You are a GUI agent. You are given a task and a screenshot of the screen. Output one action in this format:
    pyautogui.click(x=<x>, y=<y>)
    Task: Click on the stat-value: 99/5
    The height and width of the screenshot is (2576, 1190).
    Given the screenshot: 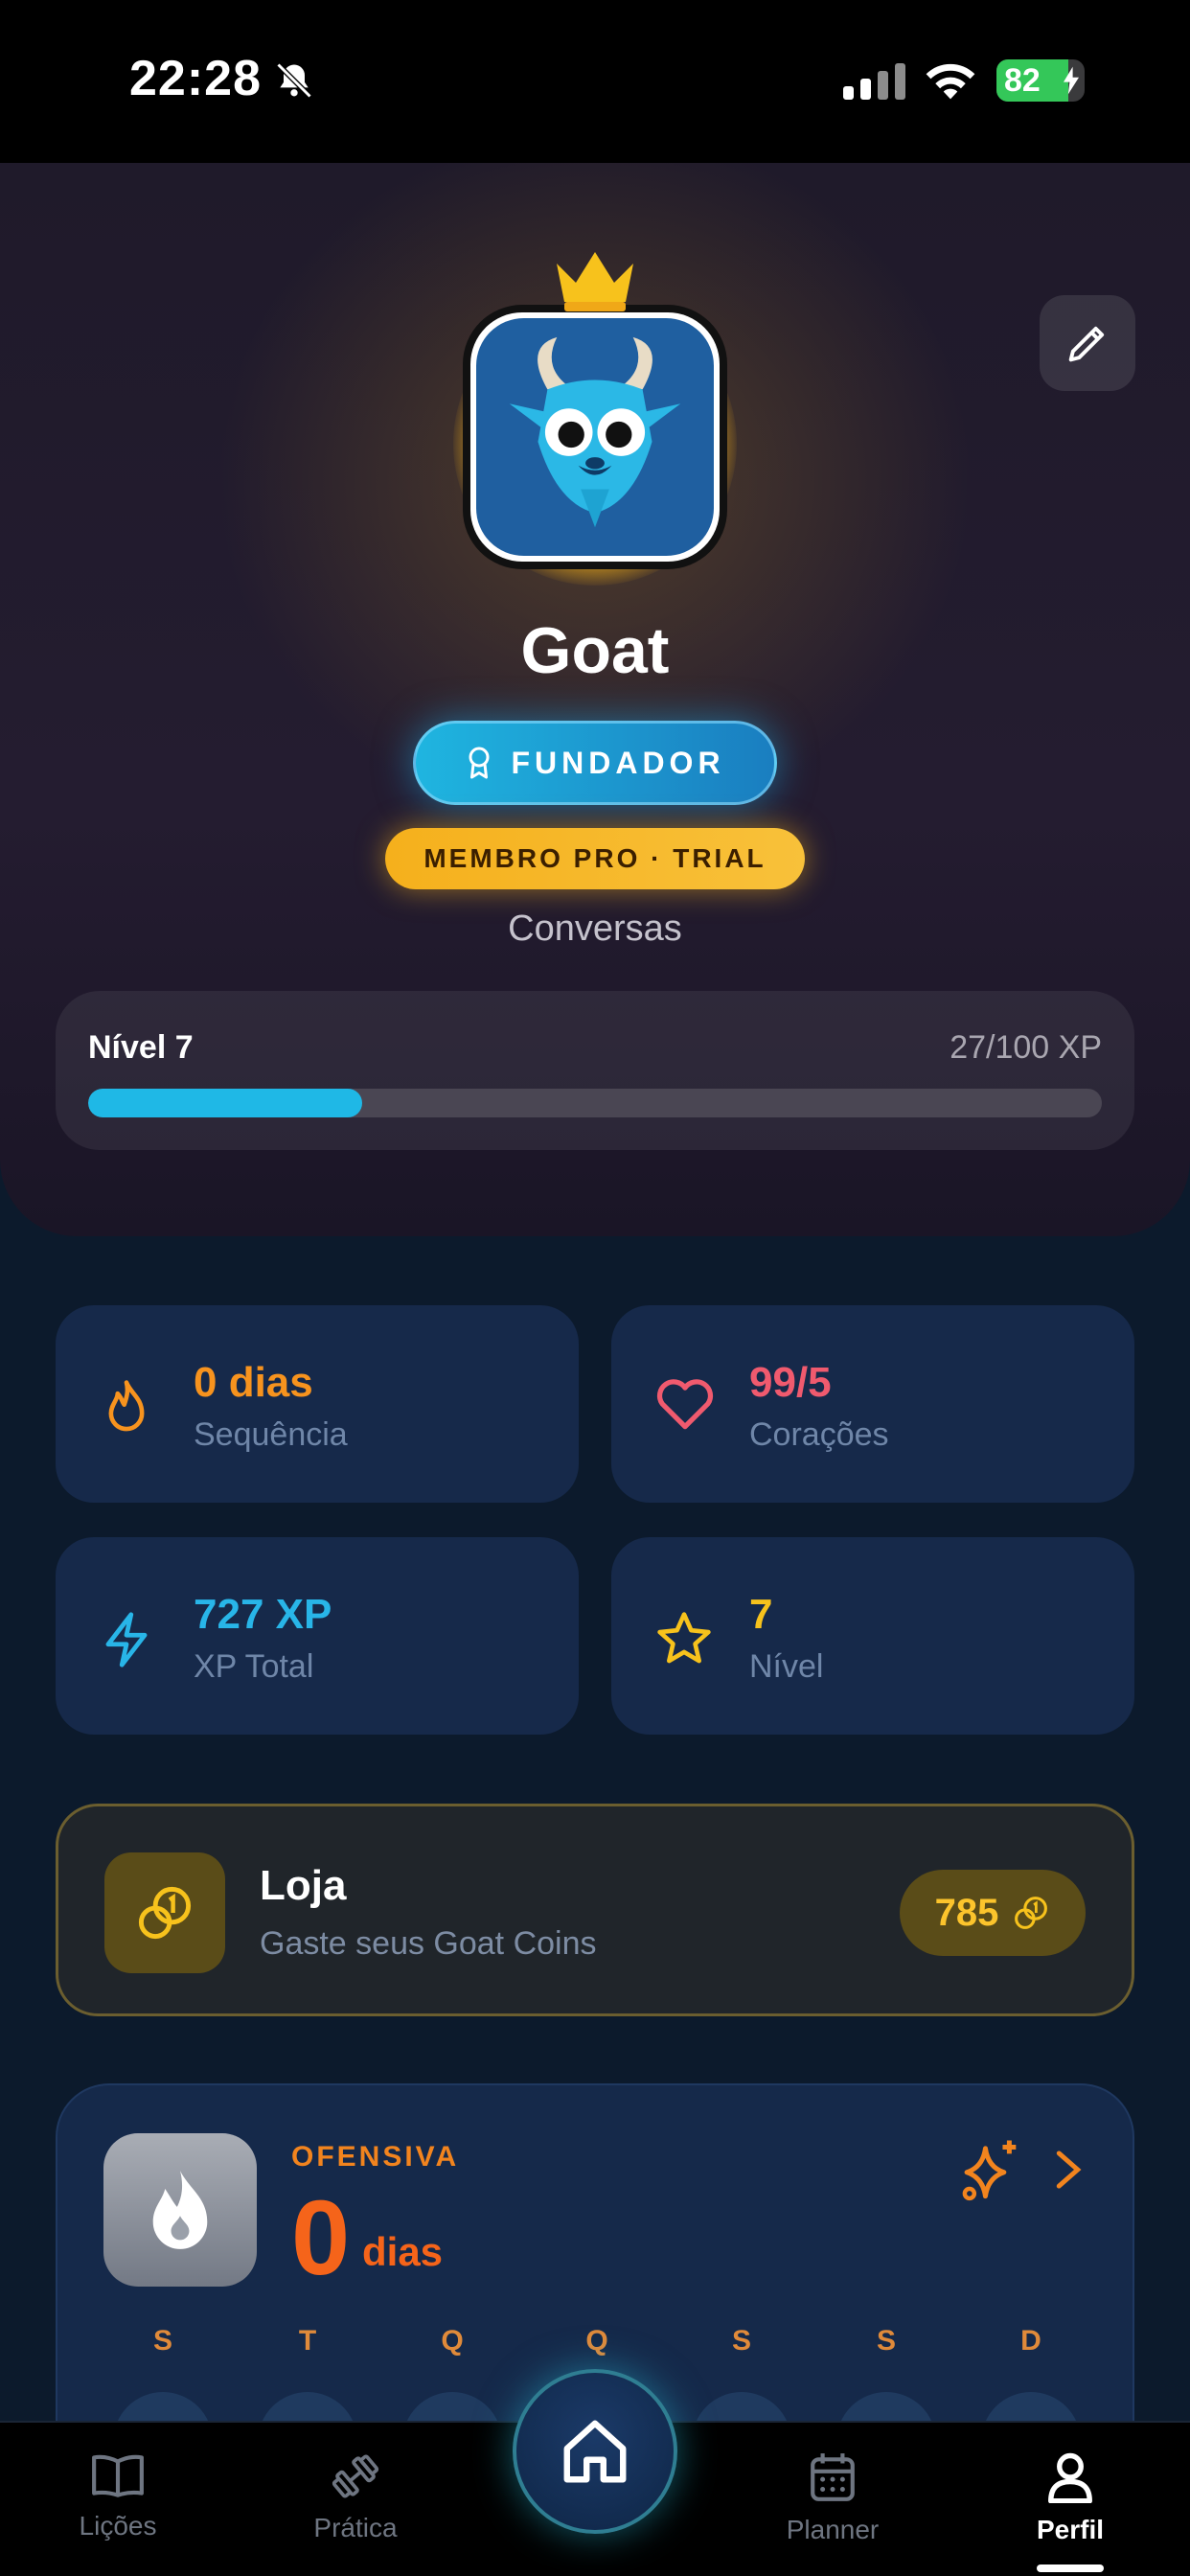 What is the action you would take?
    pyautogui.click(x=791, y=1382)
    